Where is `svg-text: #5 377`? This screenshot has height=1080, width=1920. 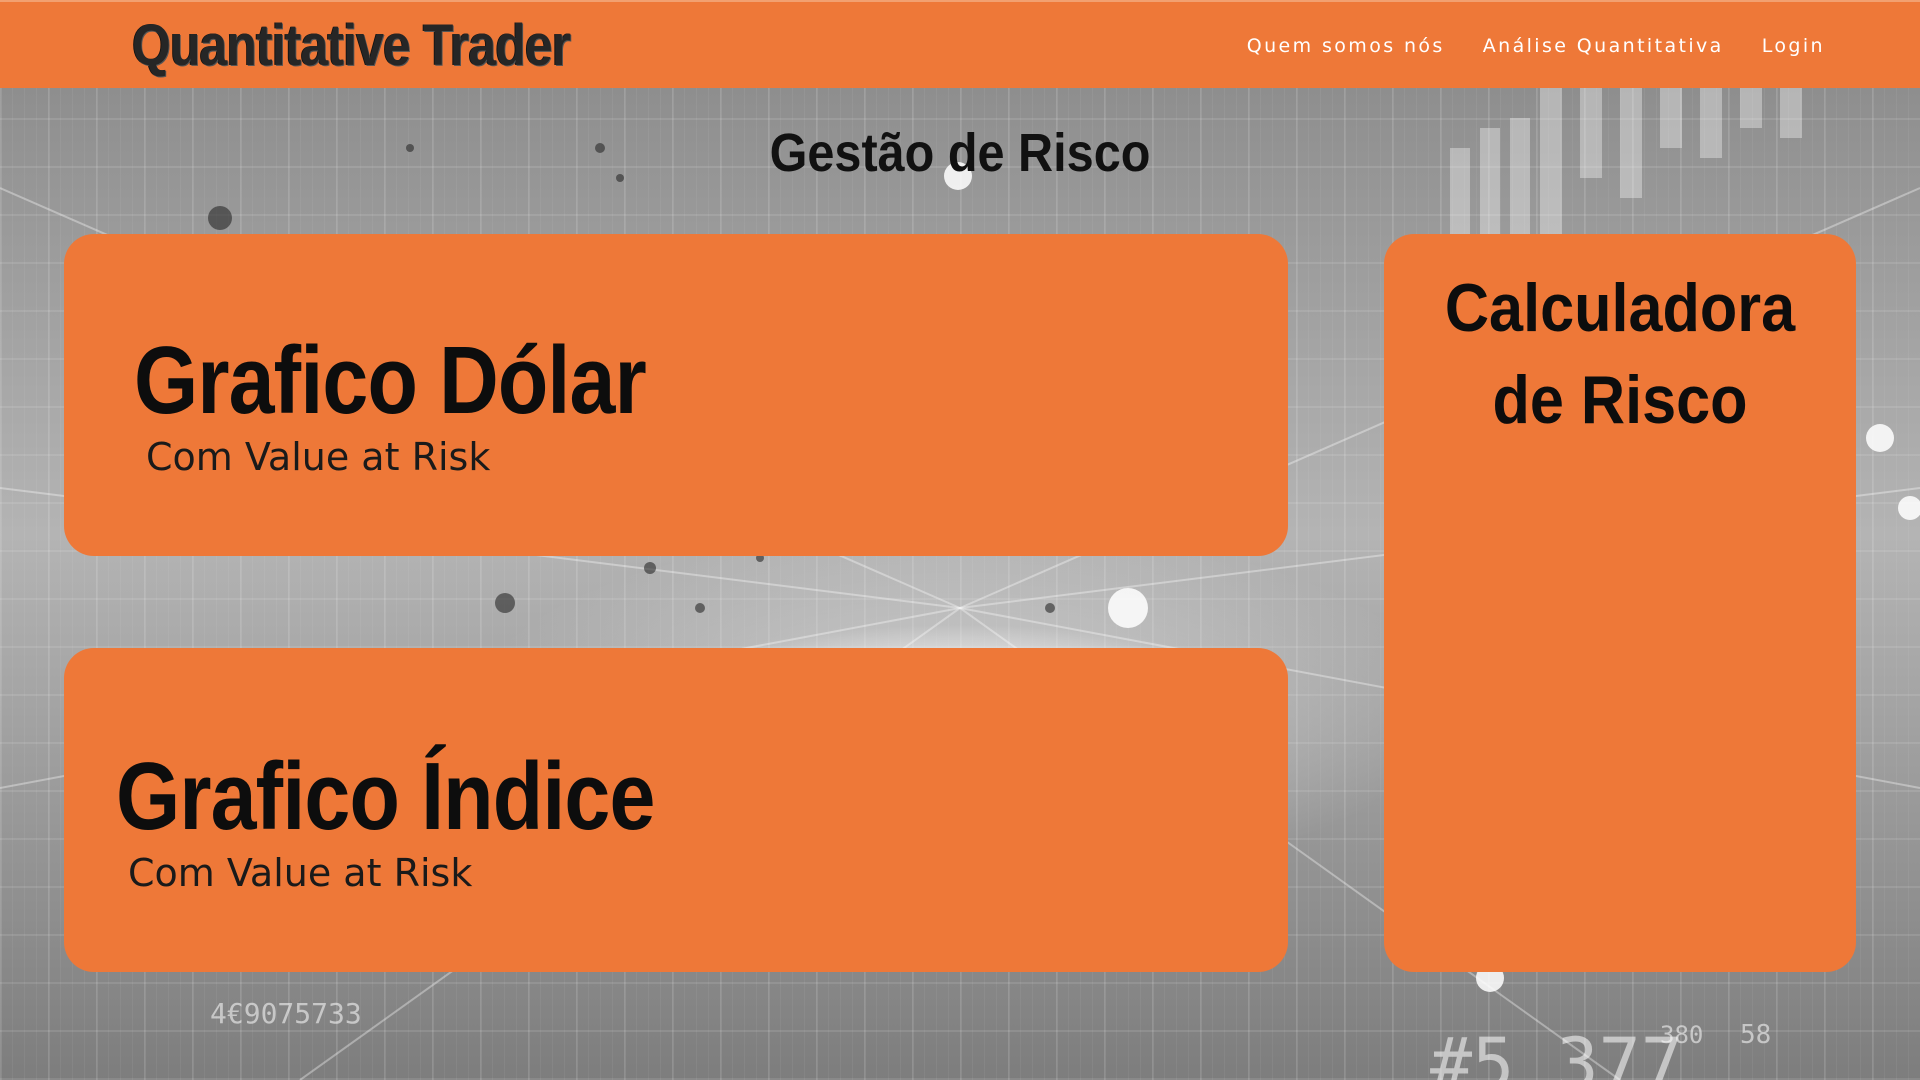 svg-text: #5 377 is located at coordinates (1556, 1051).